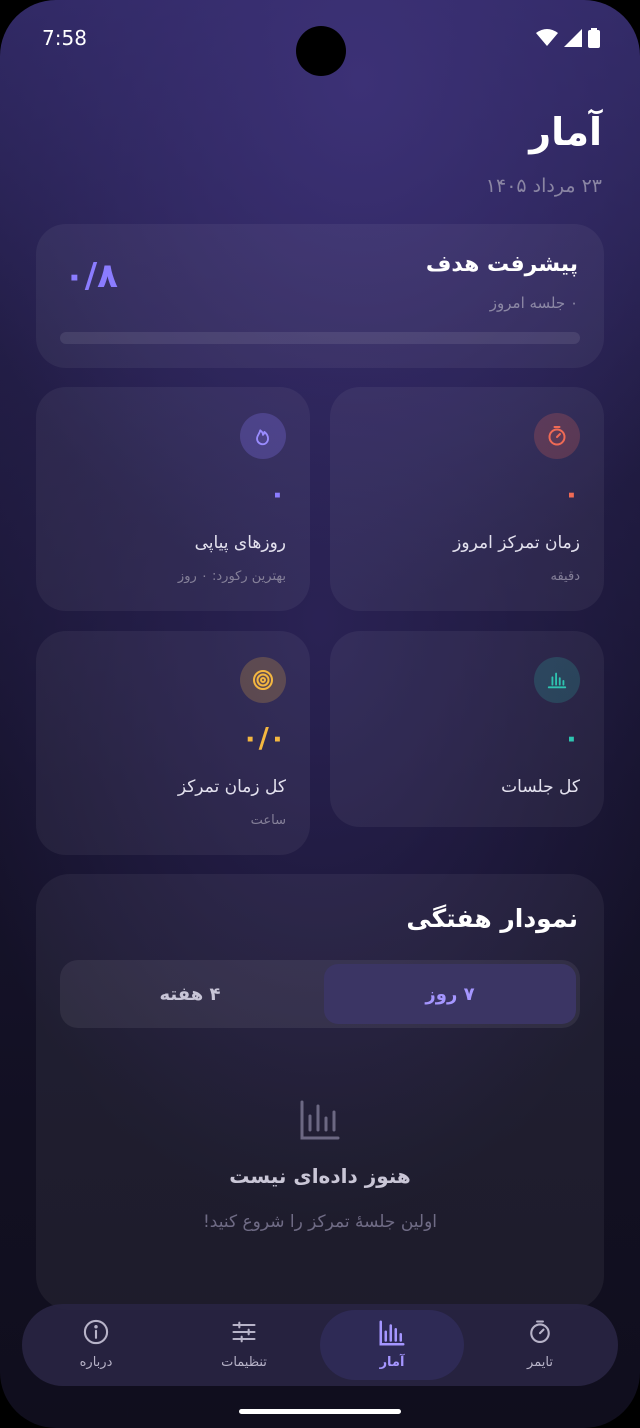  Describe the element at coordinates (173, 499) in the screenshot. I see `stat-card-streak: ۰ روزهای پیاپی بهترین رکورد: ۰ روز` at that location.